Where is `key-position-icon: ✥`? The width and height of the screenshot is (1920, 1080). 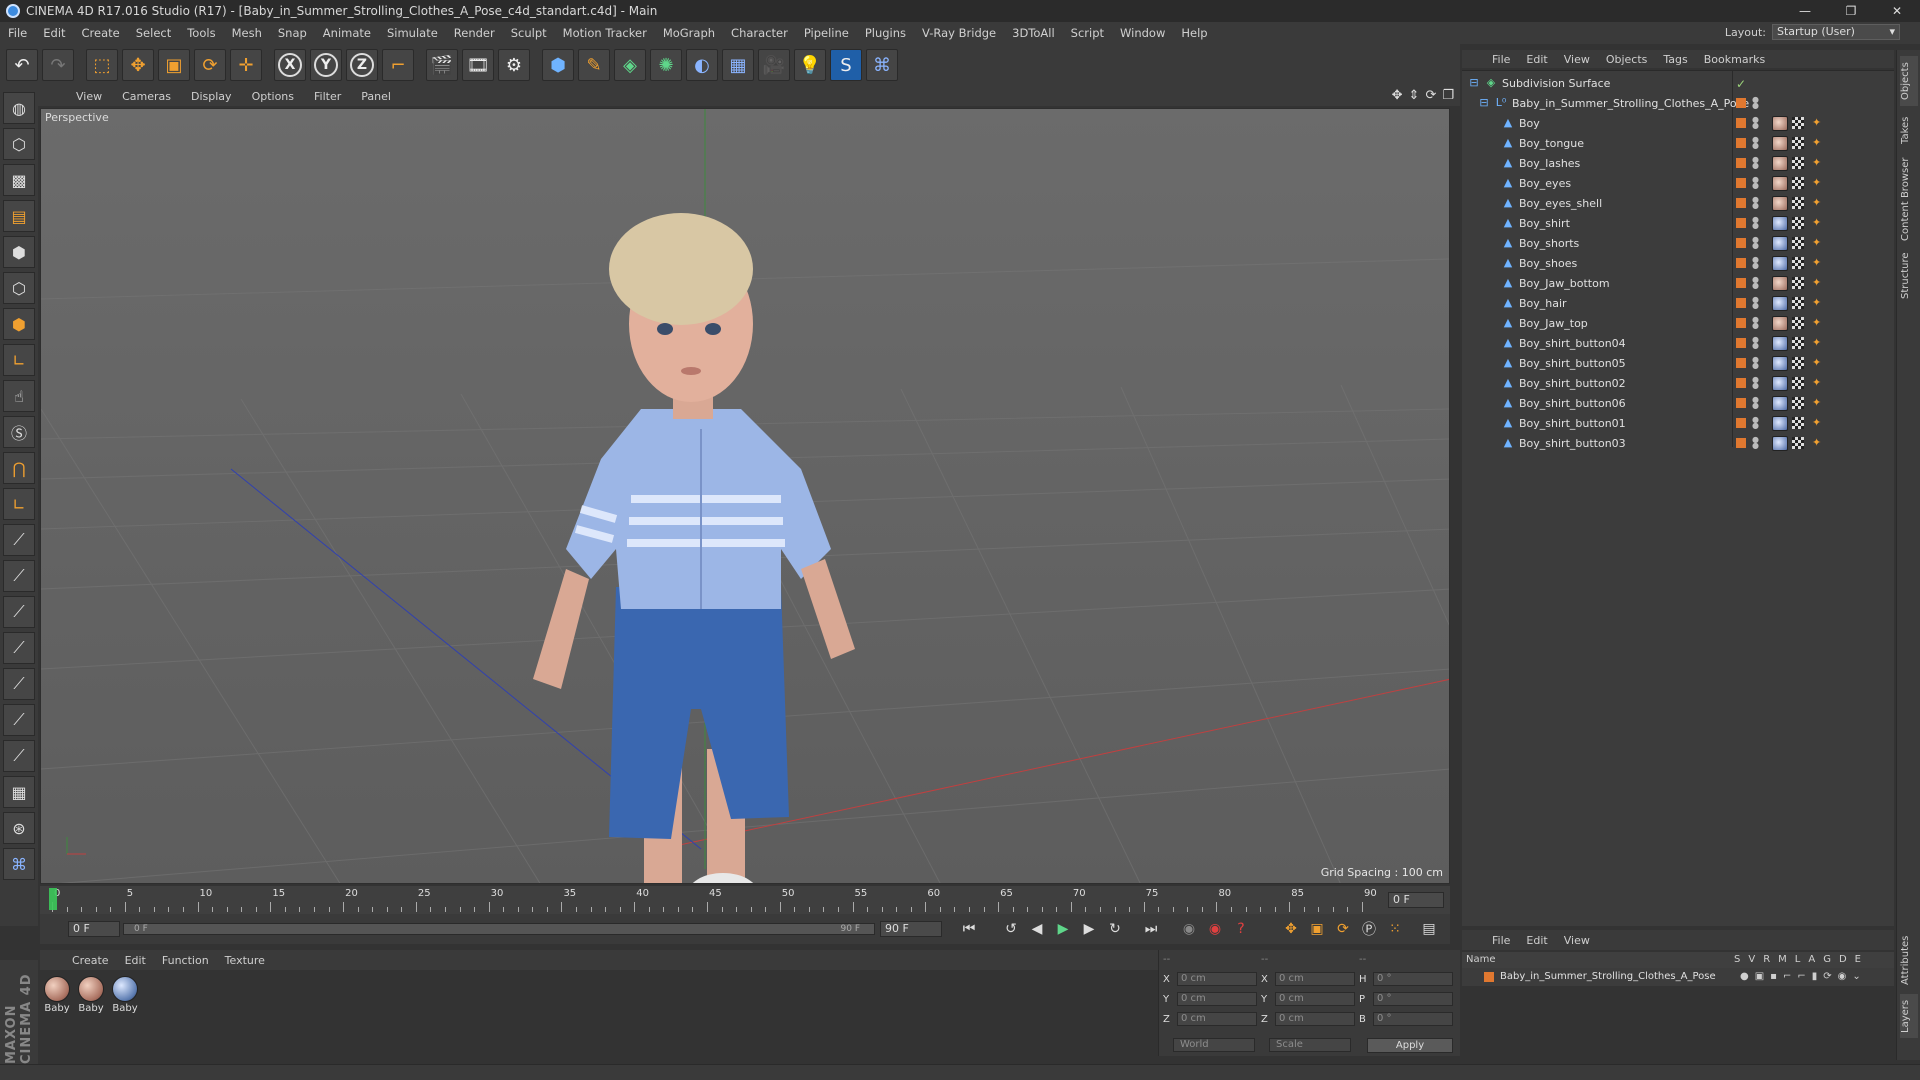
key-position-icon: ✥ is located at coordinates (1291, 929).